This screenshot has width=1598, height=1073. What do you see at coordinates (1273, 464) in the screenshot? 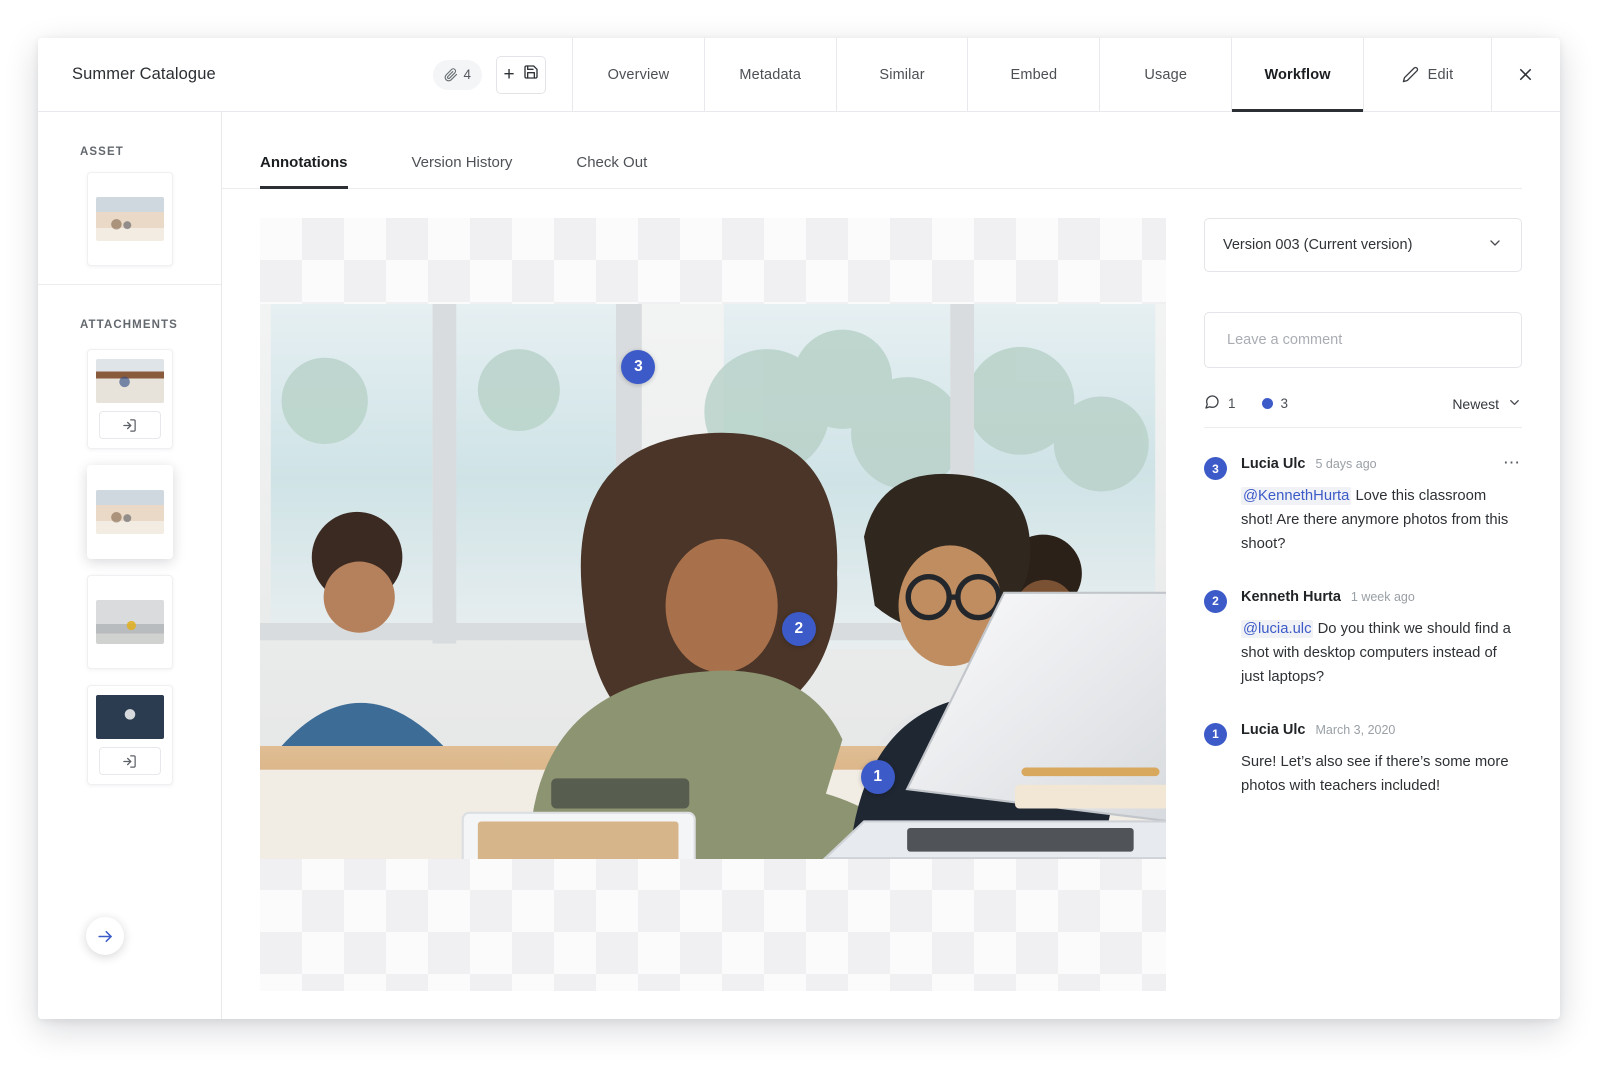
I see `comment-author: Lucia Ulc` at bounding box center [1273, 464].